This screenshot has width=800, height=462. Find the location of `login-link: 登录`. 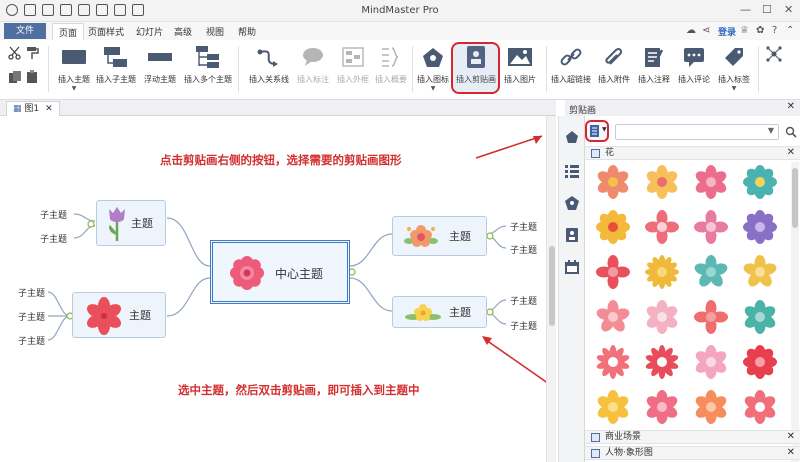

login-link: 登录 is located at coordinates (727, 31).